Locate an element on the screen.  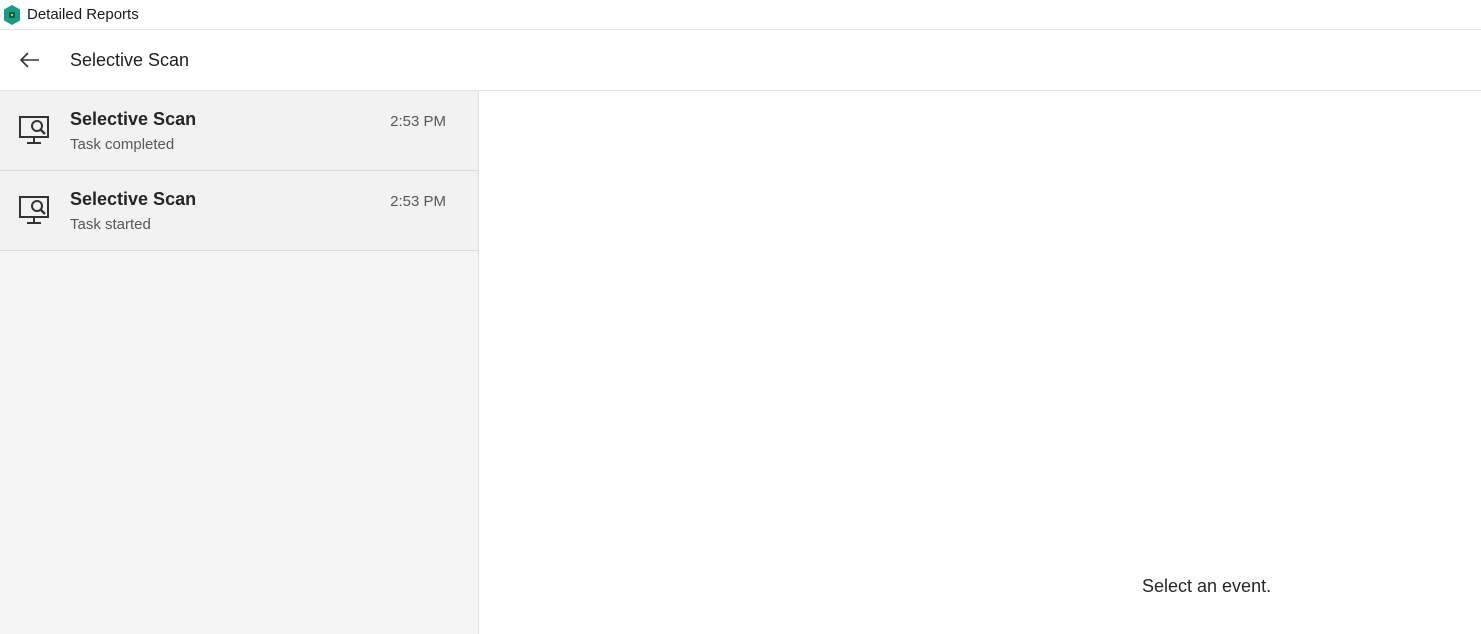
event-status: Task started is located at coordinates (110, 224).